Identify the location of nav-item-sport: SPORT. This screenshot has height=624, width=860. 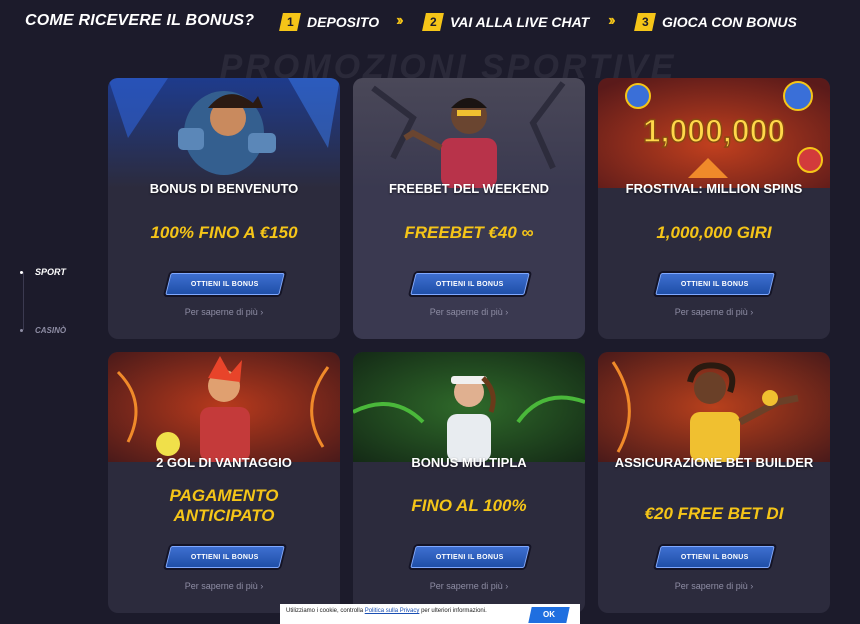
(43, 272).